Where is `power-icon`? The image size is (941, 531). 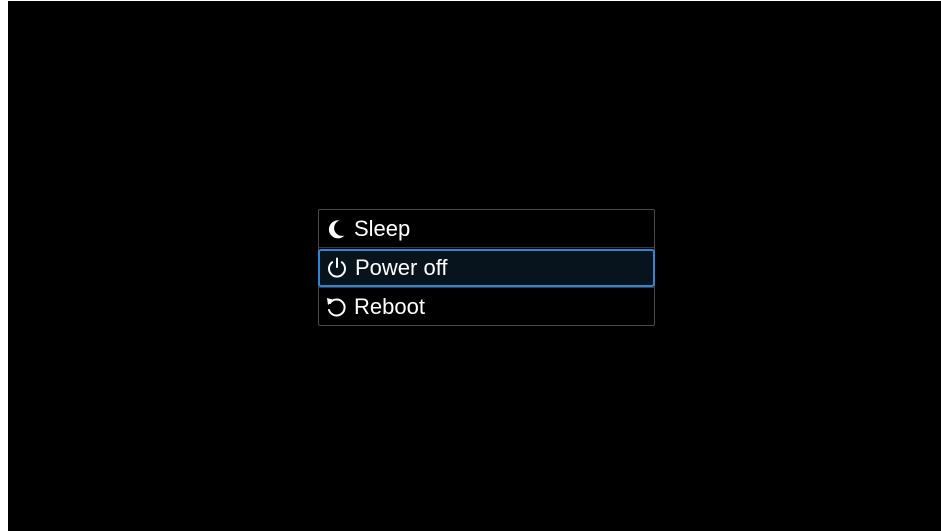
power-icon is located at coordinates (337, 268).